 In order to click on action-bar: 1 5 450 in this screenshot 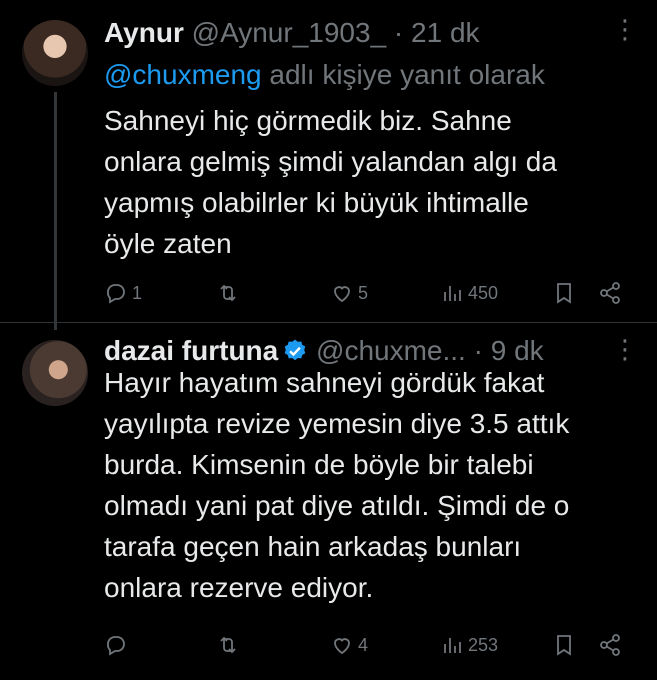, I will do `click(367, 293)`.